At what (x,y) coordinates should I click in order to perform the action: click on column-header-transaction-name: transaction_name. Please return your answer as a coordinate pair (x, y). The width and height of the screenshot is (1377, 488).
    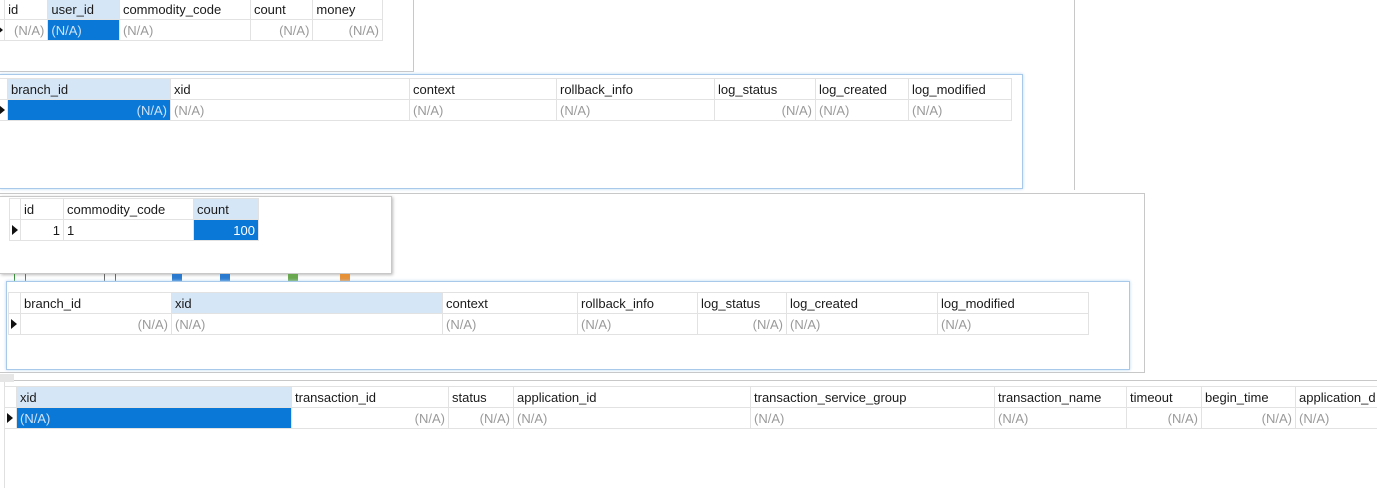
    Looking at the image, I should click on (1060, 397).